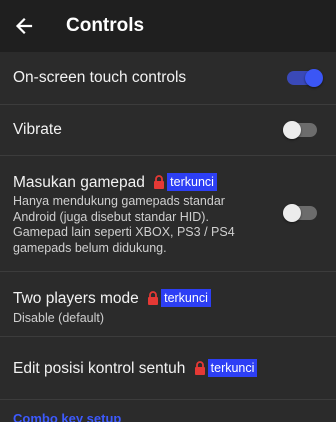  Describe the element at coordinates (67, 416) in the screenshot. I see `combo-key-setup-link: Combo key setup` at that location.